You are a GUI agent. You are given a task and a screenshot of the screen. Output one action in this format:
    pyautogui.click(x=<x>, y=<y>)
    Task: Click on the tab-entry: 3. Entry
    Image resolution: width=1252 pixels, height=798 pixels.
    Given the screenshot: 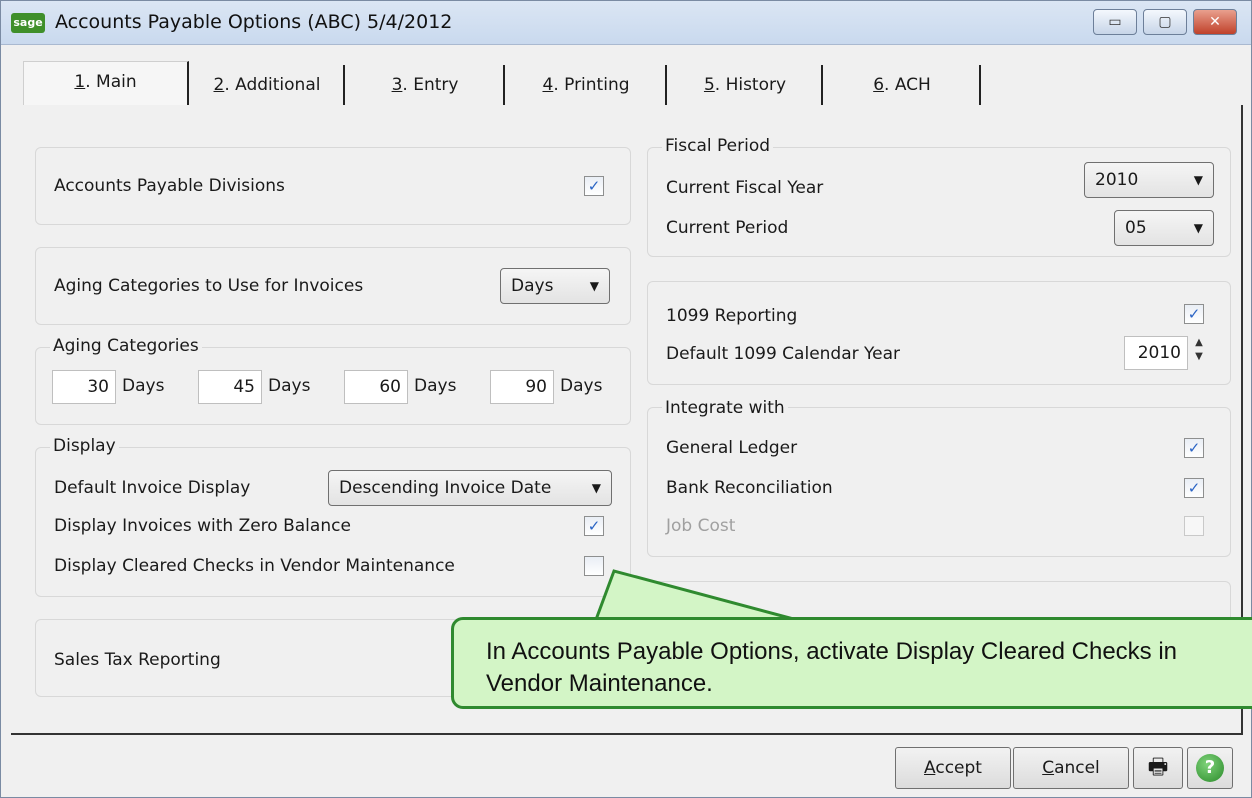 What is the action you would take?
    pyautogui.click(x=426, y=85)
    